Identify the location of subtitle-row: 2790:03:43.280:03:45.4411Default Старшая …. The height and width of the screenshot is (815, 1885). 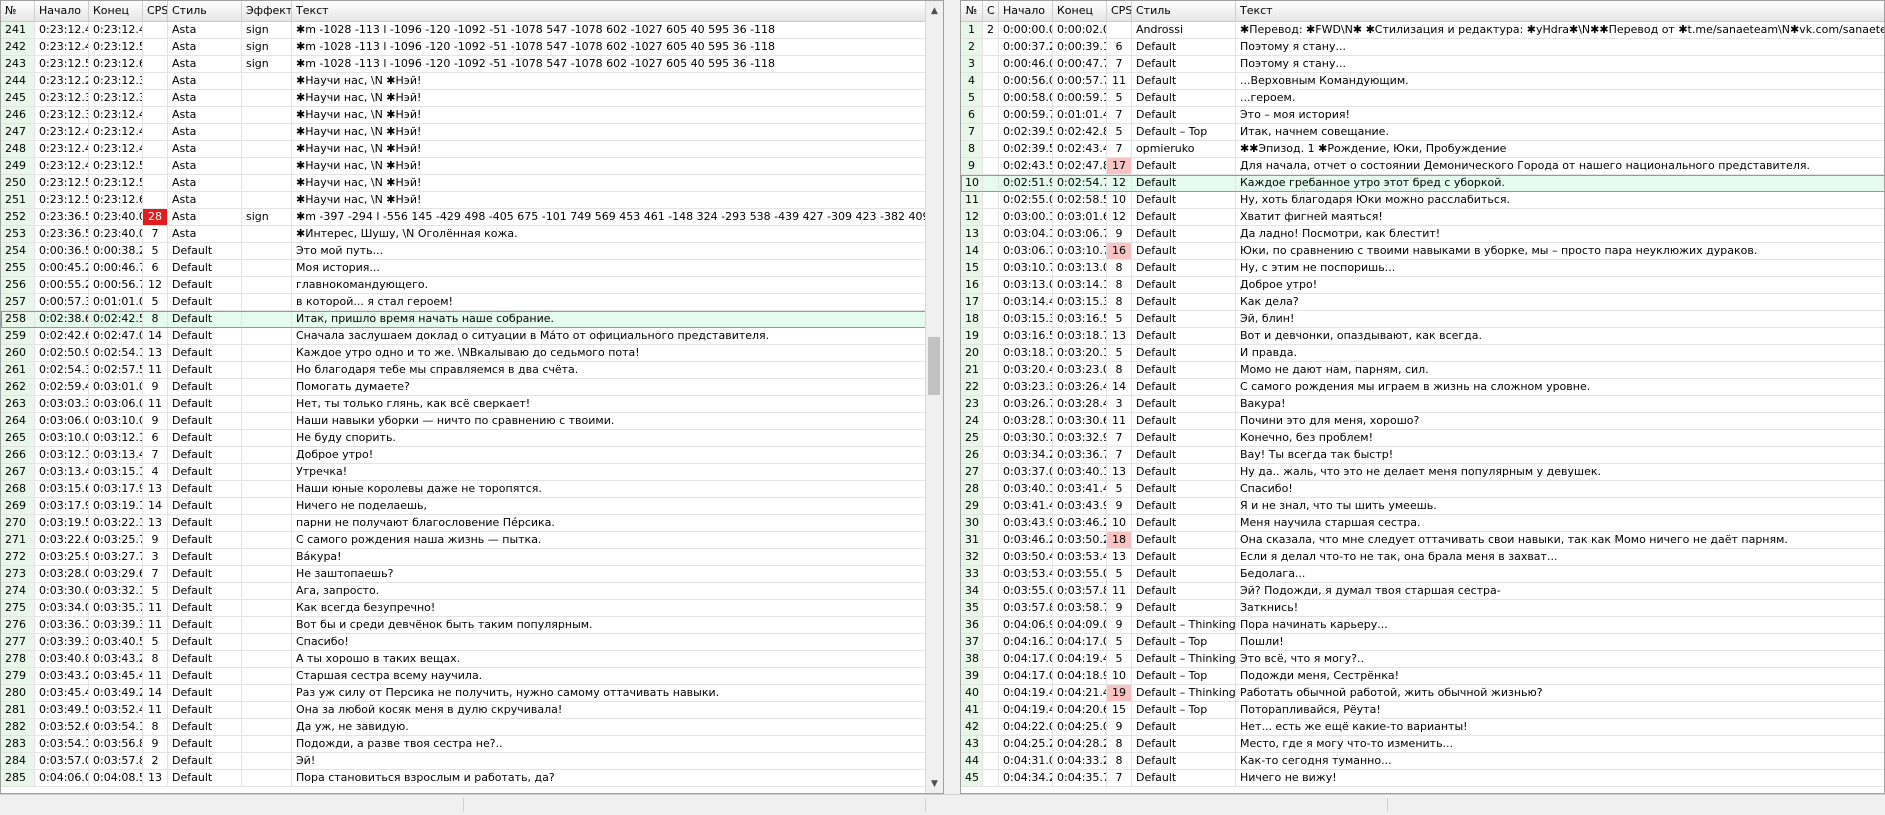
(466, 676).